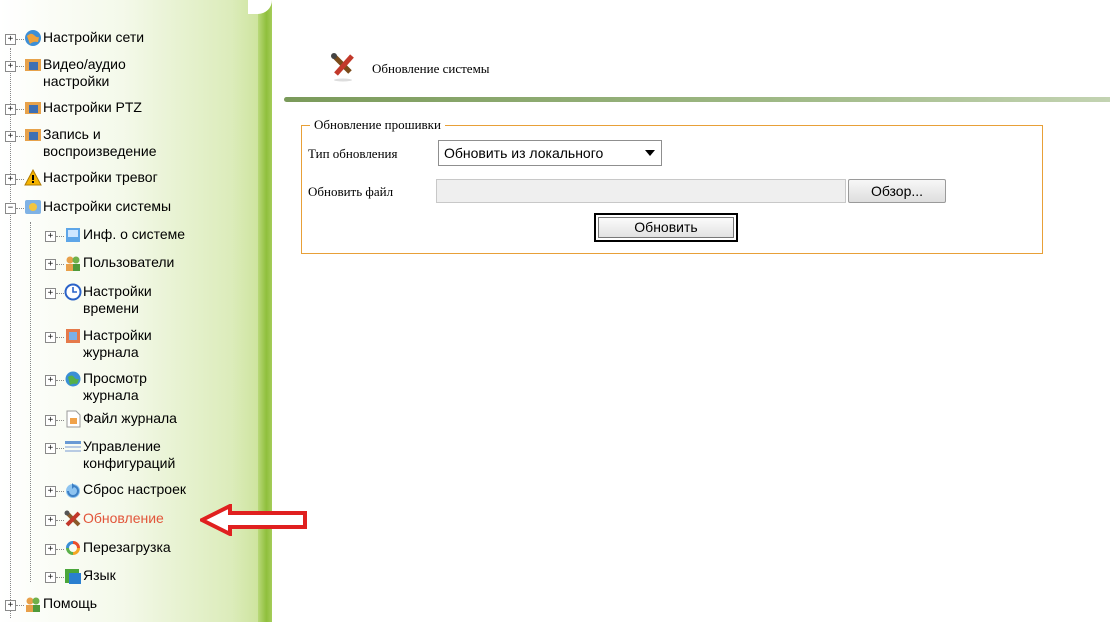 The width and height of the screenshot is (1110, 622). Describe the element at coordinates (107, 206) in the screenshot. I see `sidebar-item-label: Настройки системы` at that location.